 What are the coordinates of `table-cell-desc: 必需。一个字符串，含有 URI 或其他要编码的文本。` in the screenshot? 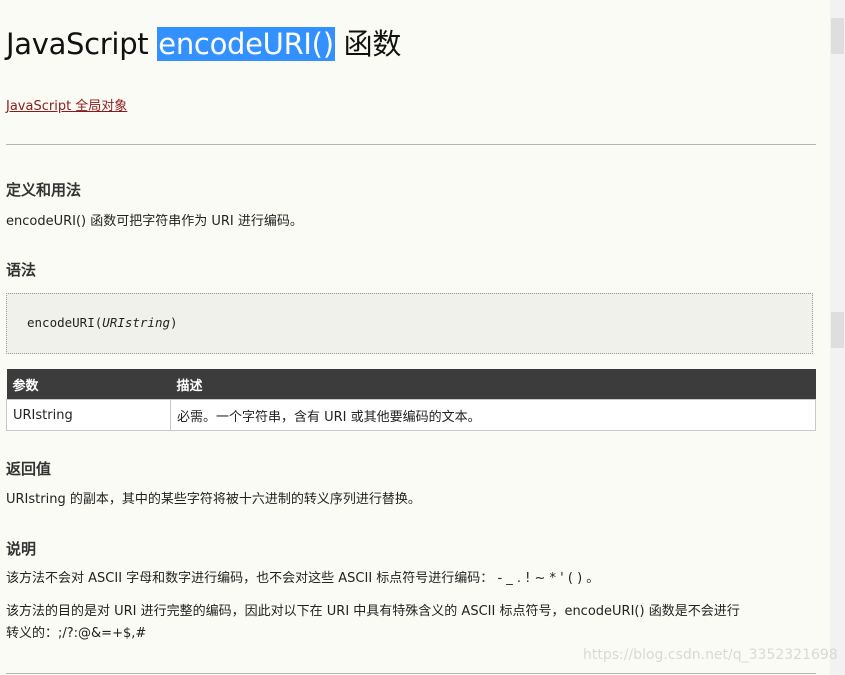 It's located at (493, 415).